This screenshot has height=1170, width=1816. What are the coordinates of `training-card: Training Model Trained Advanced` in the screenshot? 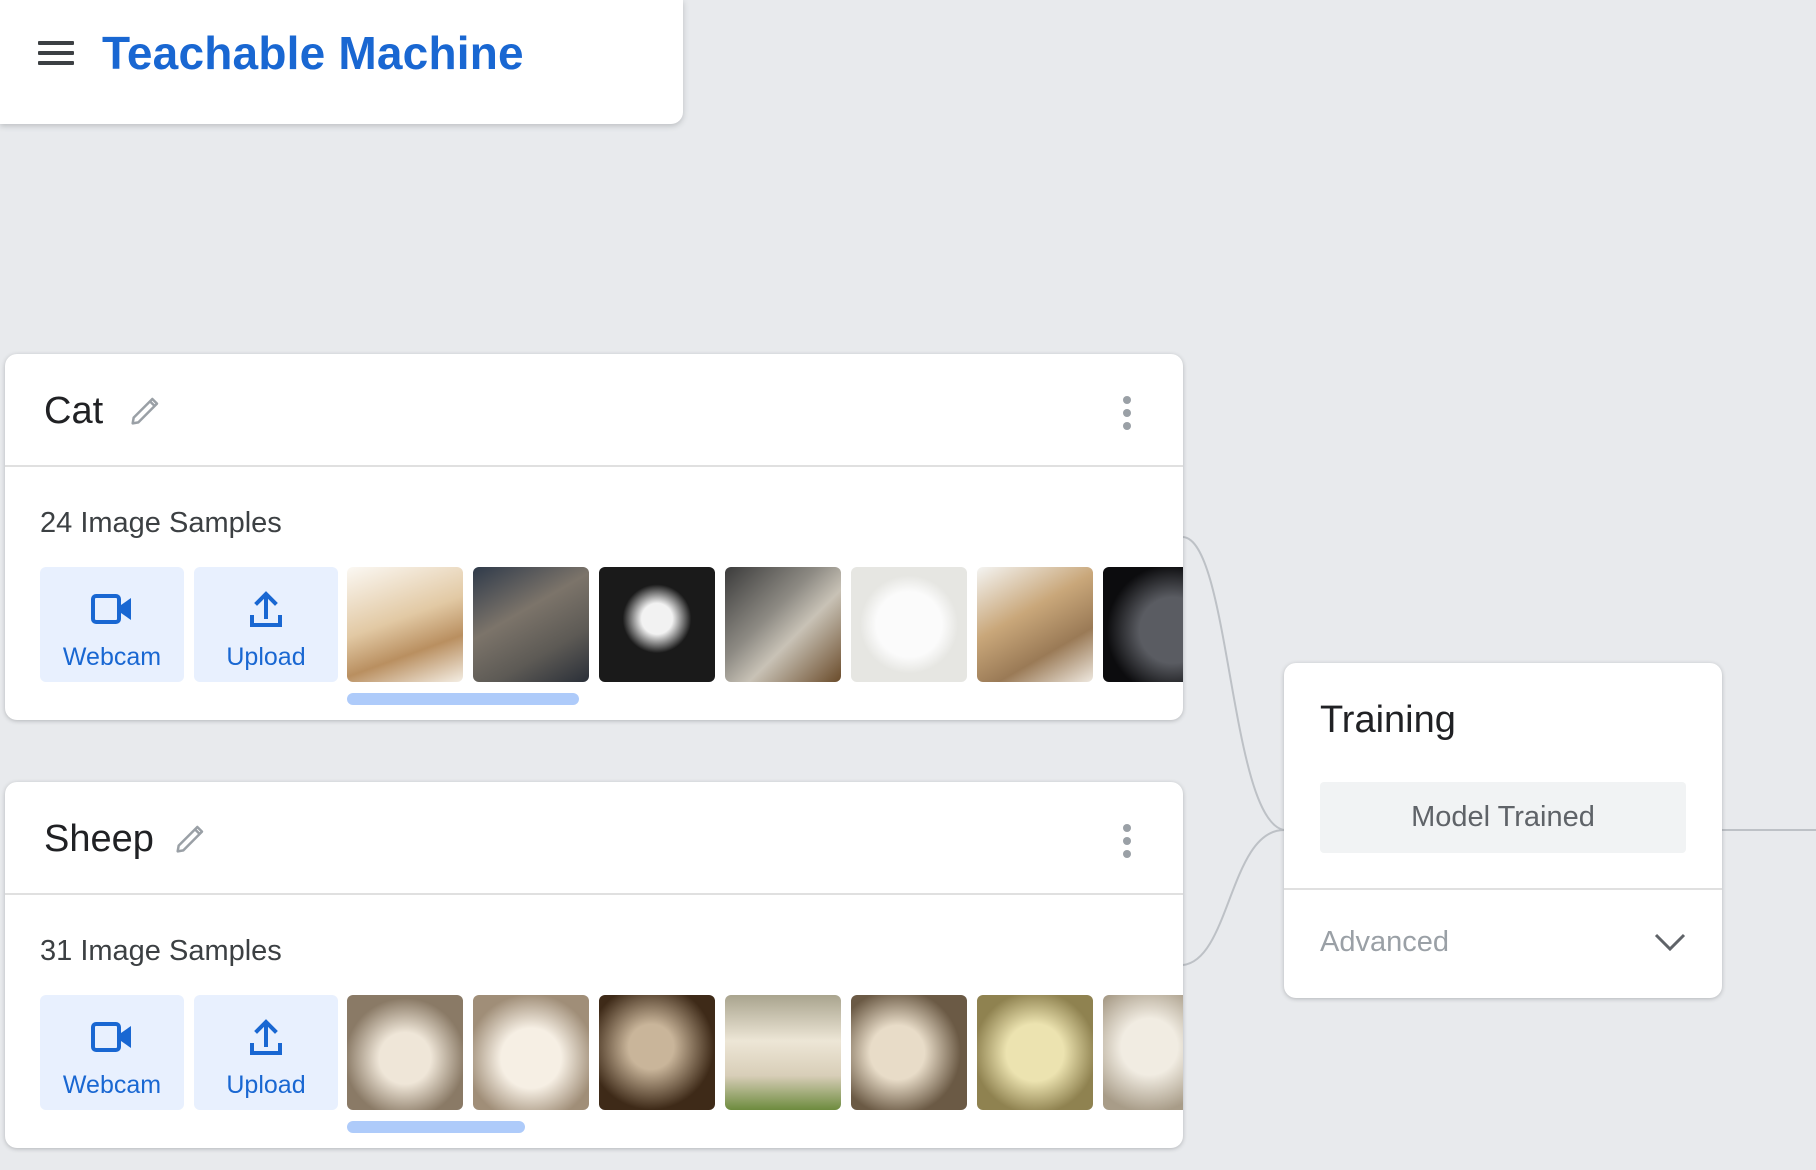 It's located at (1503, 830).